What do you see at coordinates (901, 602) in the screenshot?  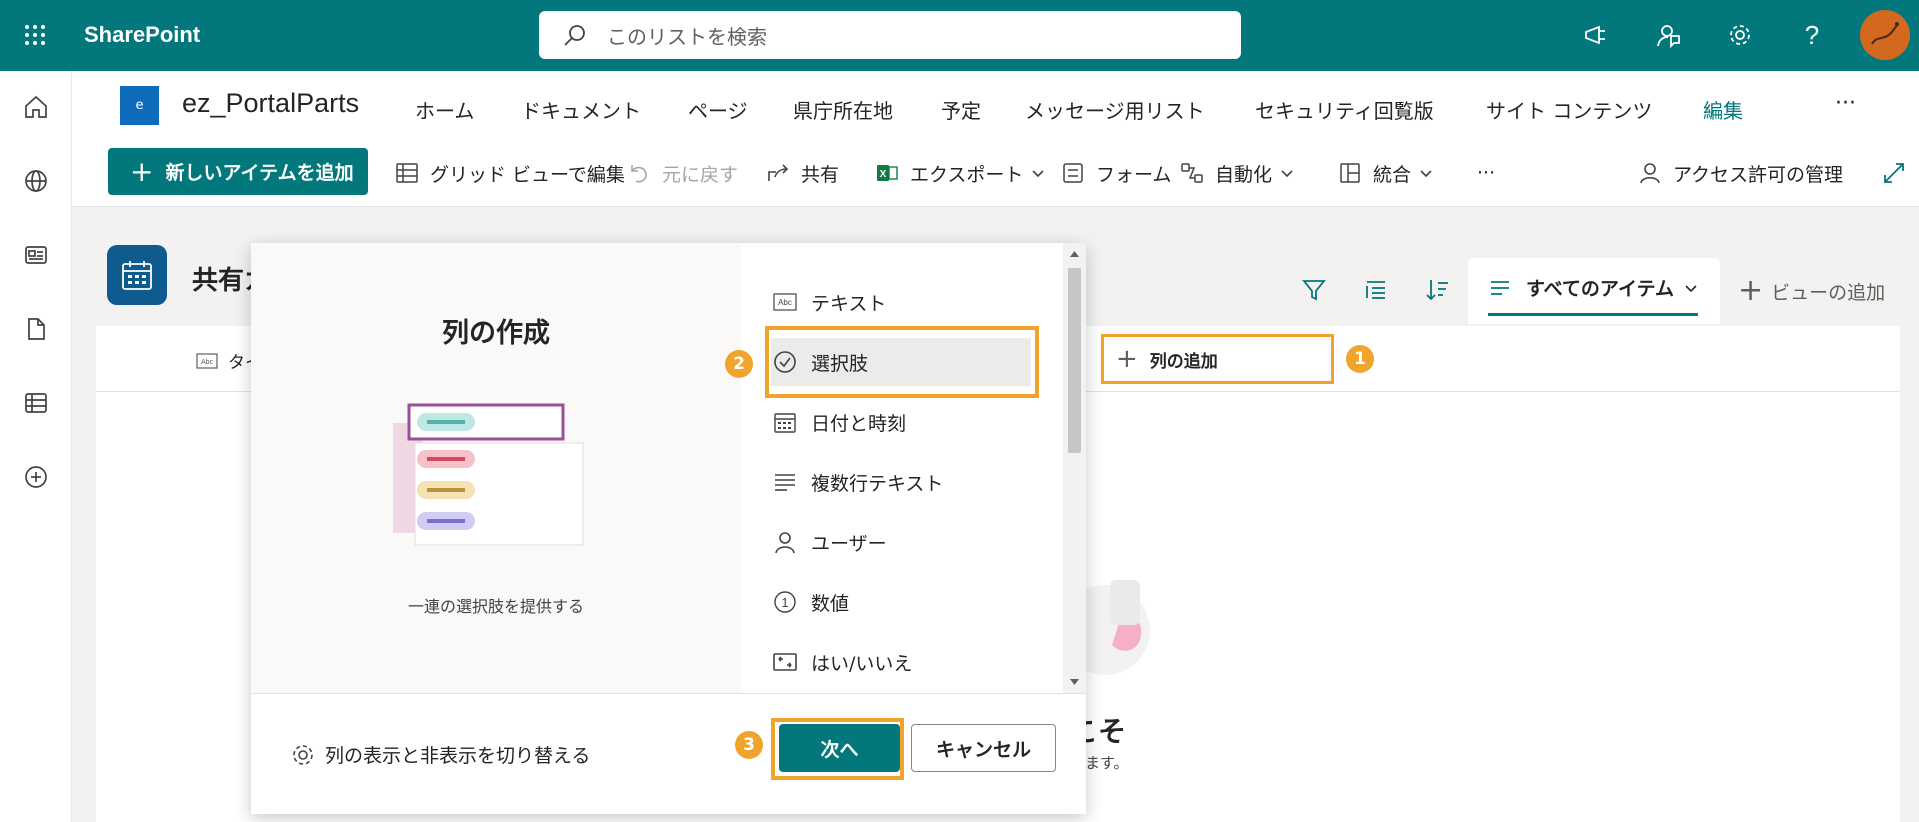 I see `type-item-number: 1 数値` at bounding box center [901, 602].